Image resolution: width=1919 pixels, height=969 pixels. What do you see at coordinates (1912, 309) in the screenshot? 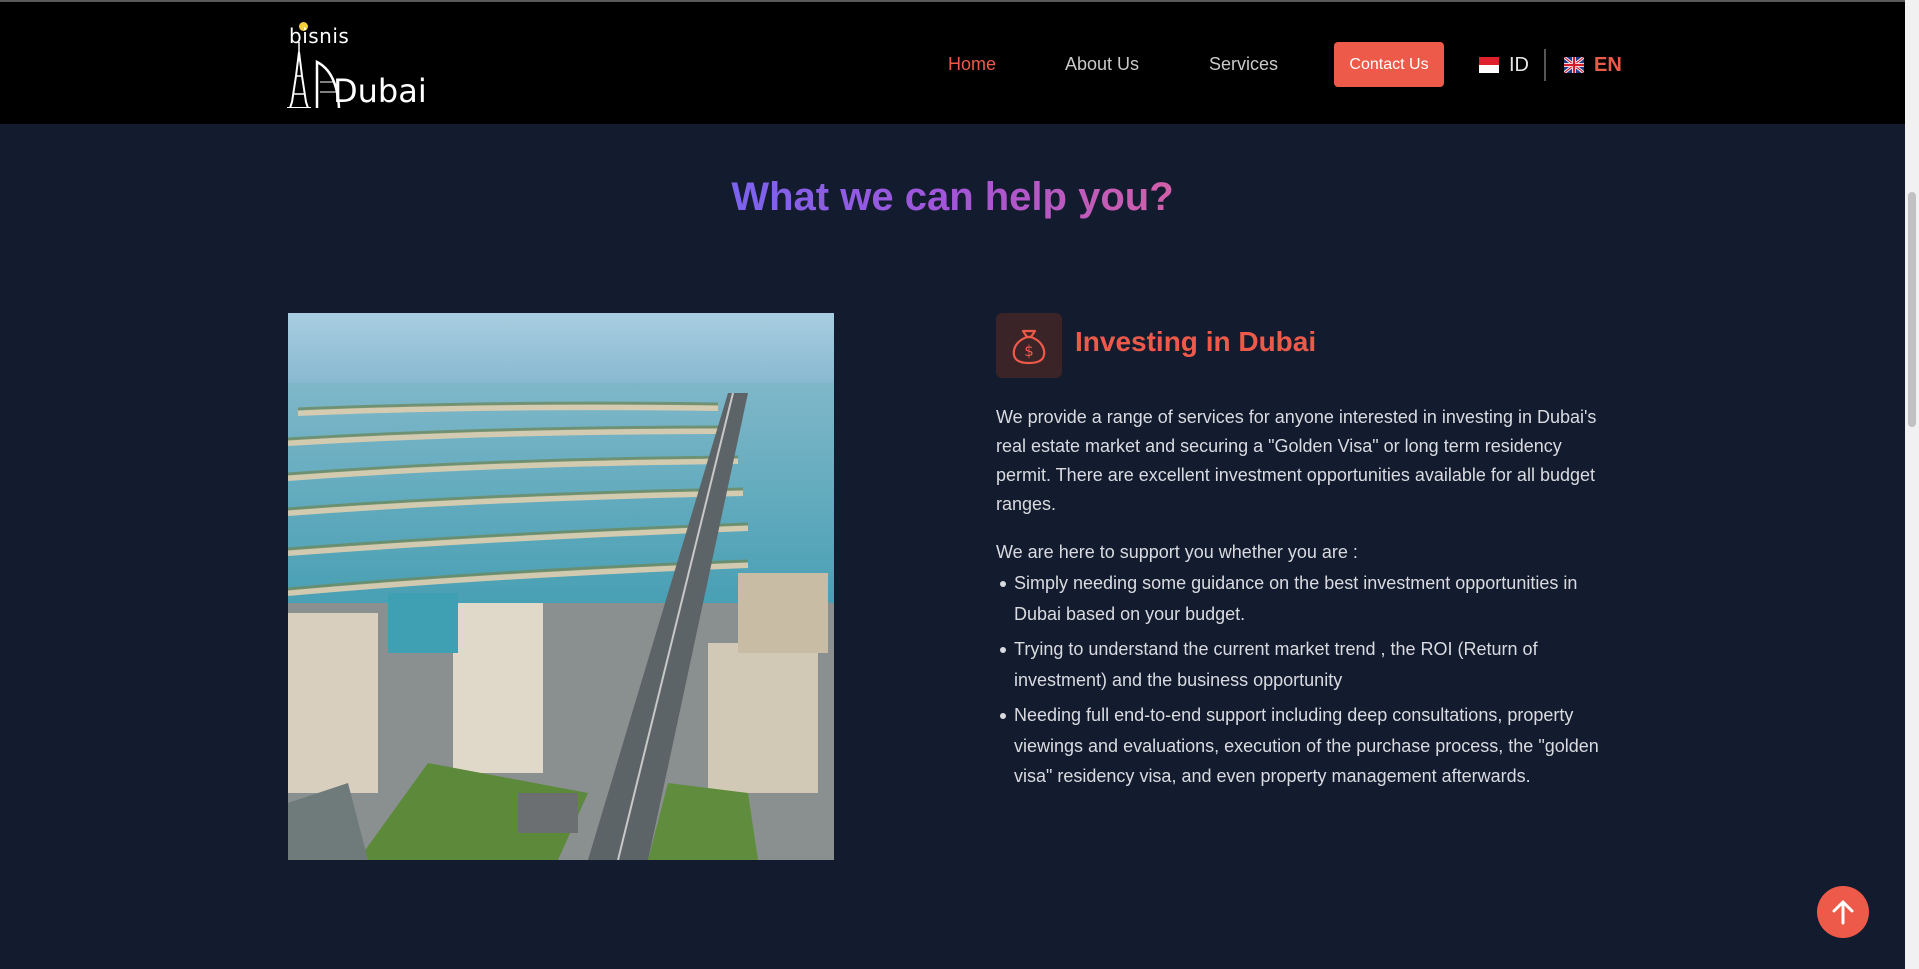
I see `scrollbar-thumb` at bounding box center [1912, 309].